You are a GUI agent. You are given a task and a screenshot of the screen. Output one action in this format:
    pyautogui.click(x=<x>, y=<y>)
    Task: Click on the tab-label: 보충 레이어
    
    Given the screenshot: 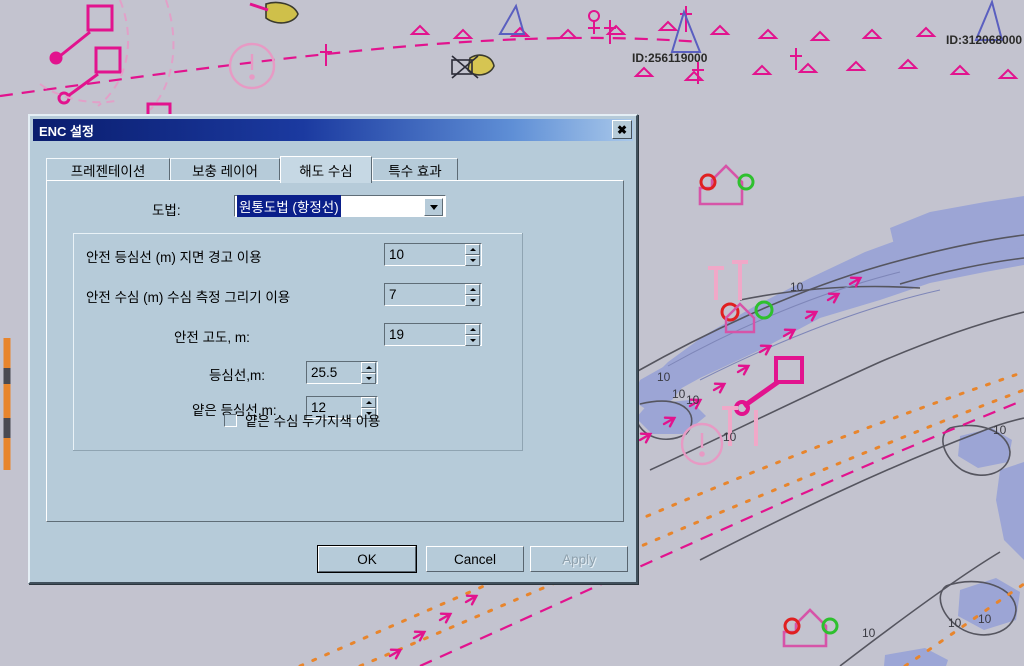 What is the action you would take?
    pyautogui.click(x=225, y=171)
    